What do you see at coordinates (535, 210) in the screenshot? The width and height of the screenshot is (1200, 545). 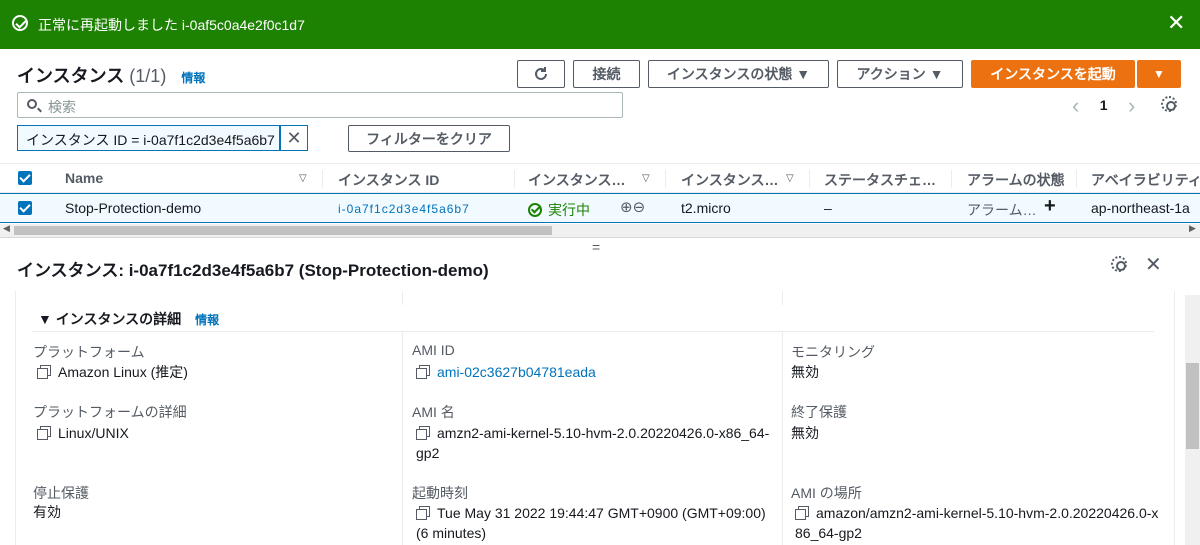 I see `running-status-icon` at bounding box center [535, 210].